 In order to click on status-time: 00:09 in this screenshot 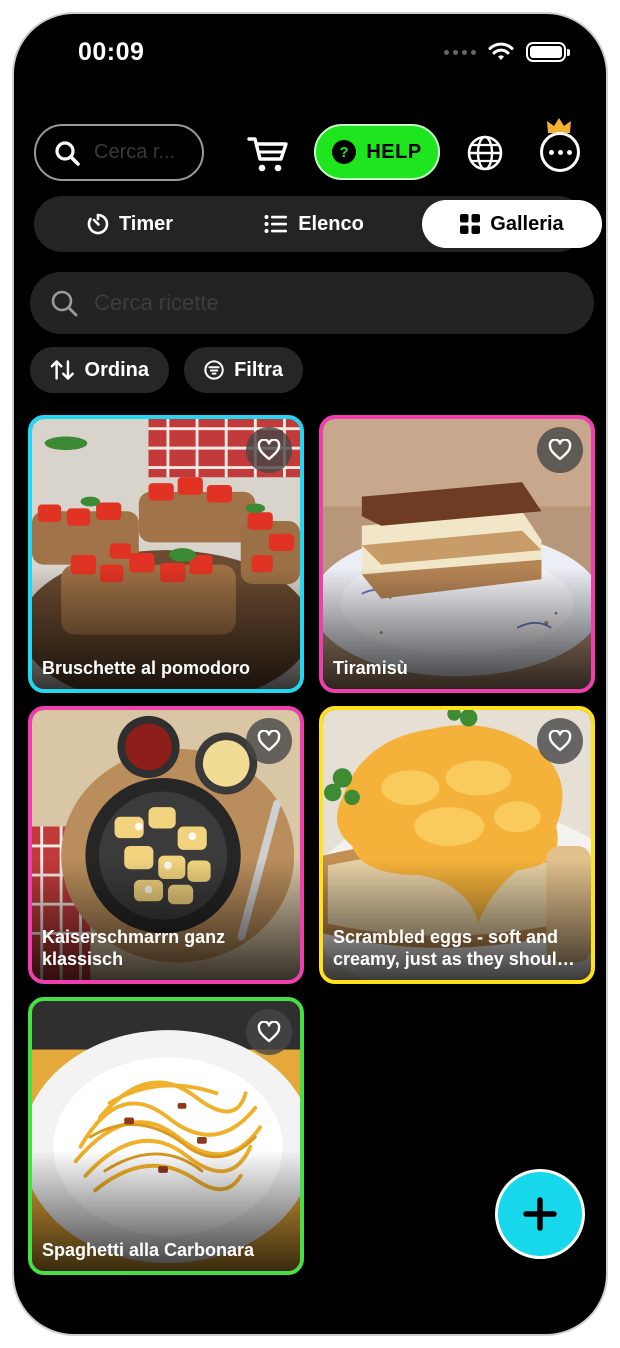, I will do `click(111, 52)`.